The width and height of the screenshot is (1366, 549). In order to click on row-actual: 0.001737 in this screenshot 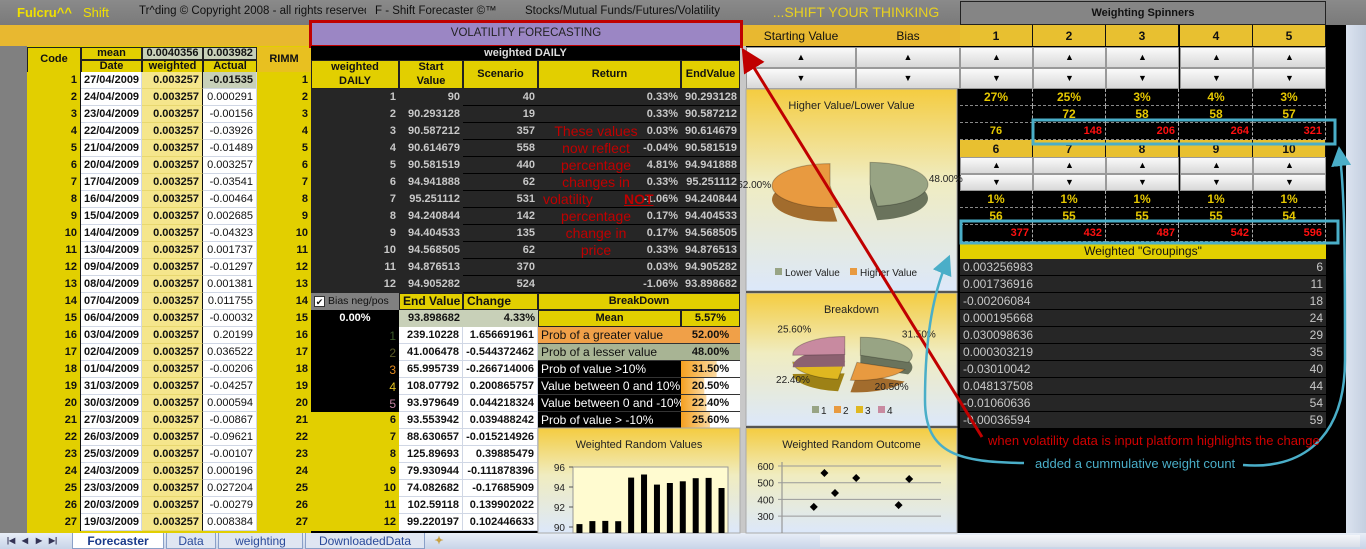, I will do `click(230, 250)`.